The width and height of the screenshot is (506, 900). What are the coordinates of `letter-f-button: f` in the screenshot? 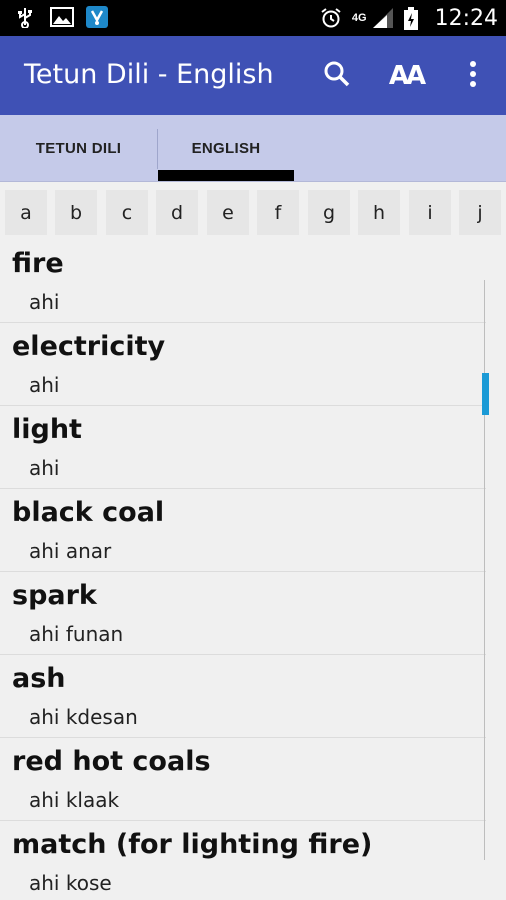 It's located at (278, 212).